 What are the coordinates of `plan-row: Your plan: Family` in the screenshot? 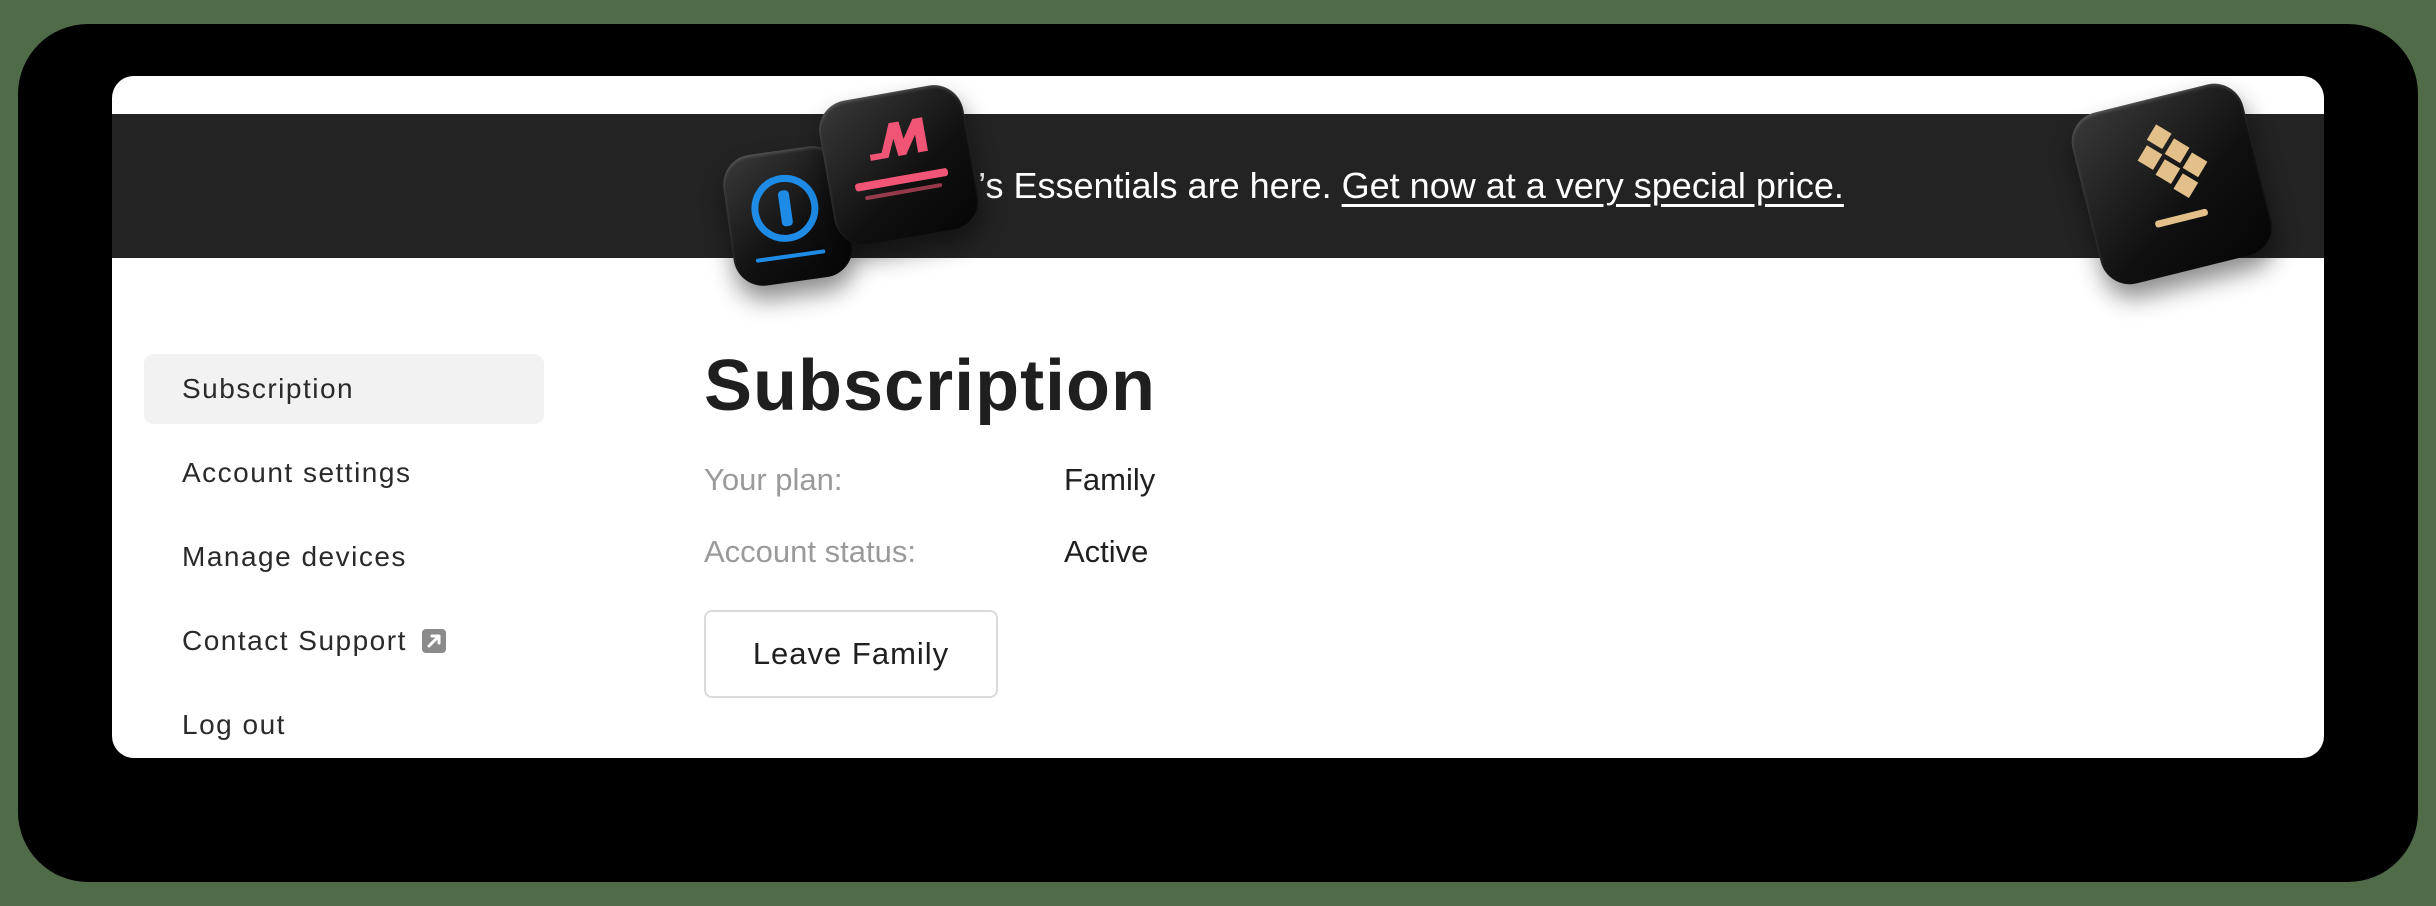 It's located at (930, 480).